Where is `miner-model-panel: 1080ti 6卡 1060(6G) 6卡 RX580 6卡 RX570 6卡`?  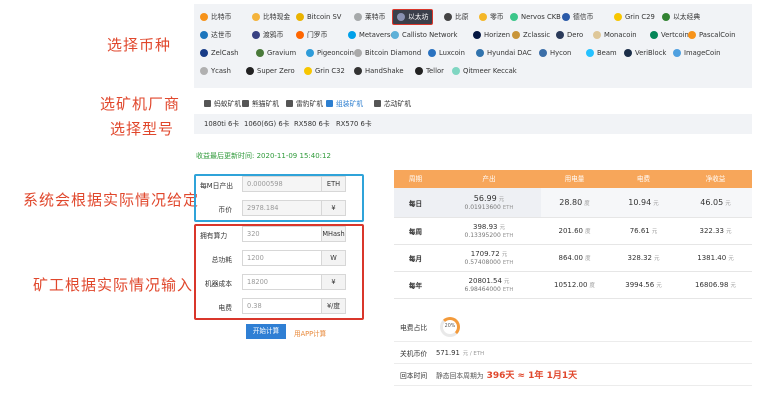
miner-model-panel: 1080ti 6卡 1060(6G) 6卡 RX580 6卡 RX570 6卡 is located at coordinates (473, 124).